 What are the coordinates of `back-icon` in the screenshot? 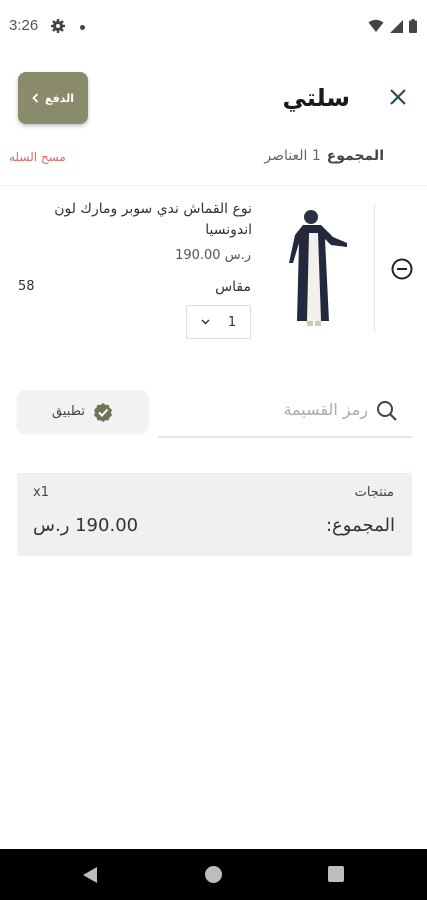 It's located at (90, 877).